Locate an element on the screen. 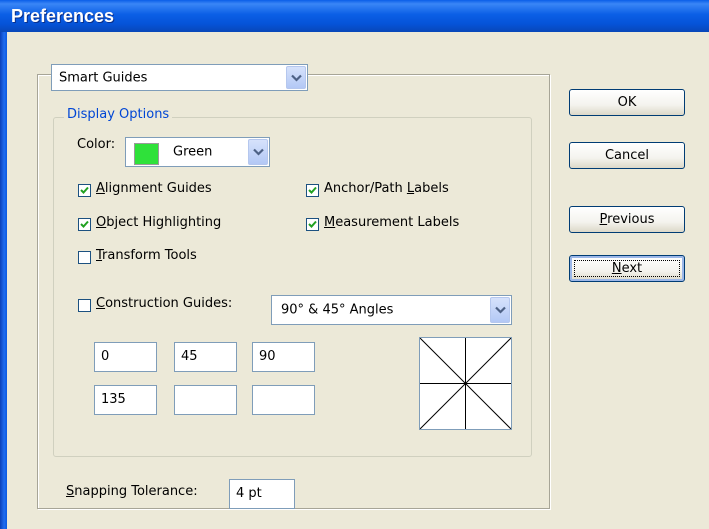 The image size is (709, 529). color-dropdown-button is located at coordinates (258, 152).